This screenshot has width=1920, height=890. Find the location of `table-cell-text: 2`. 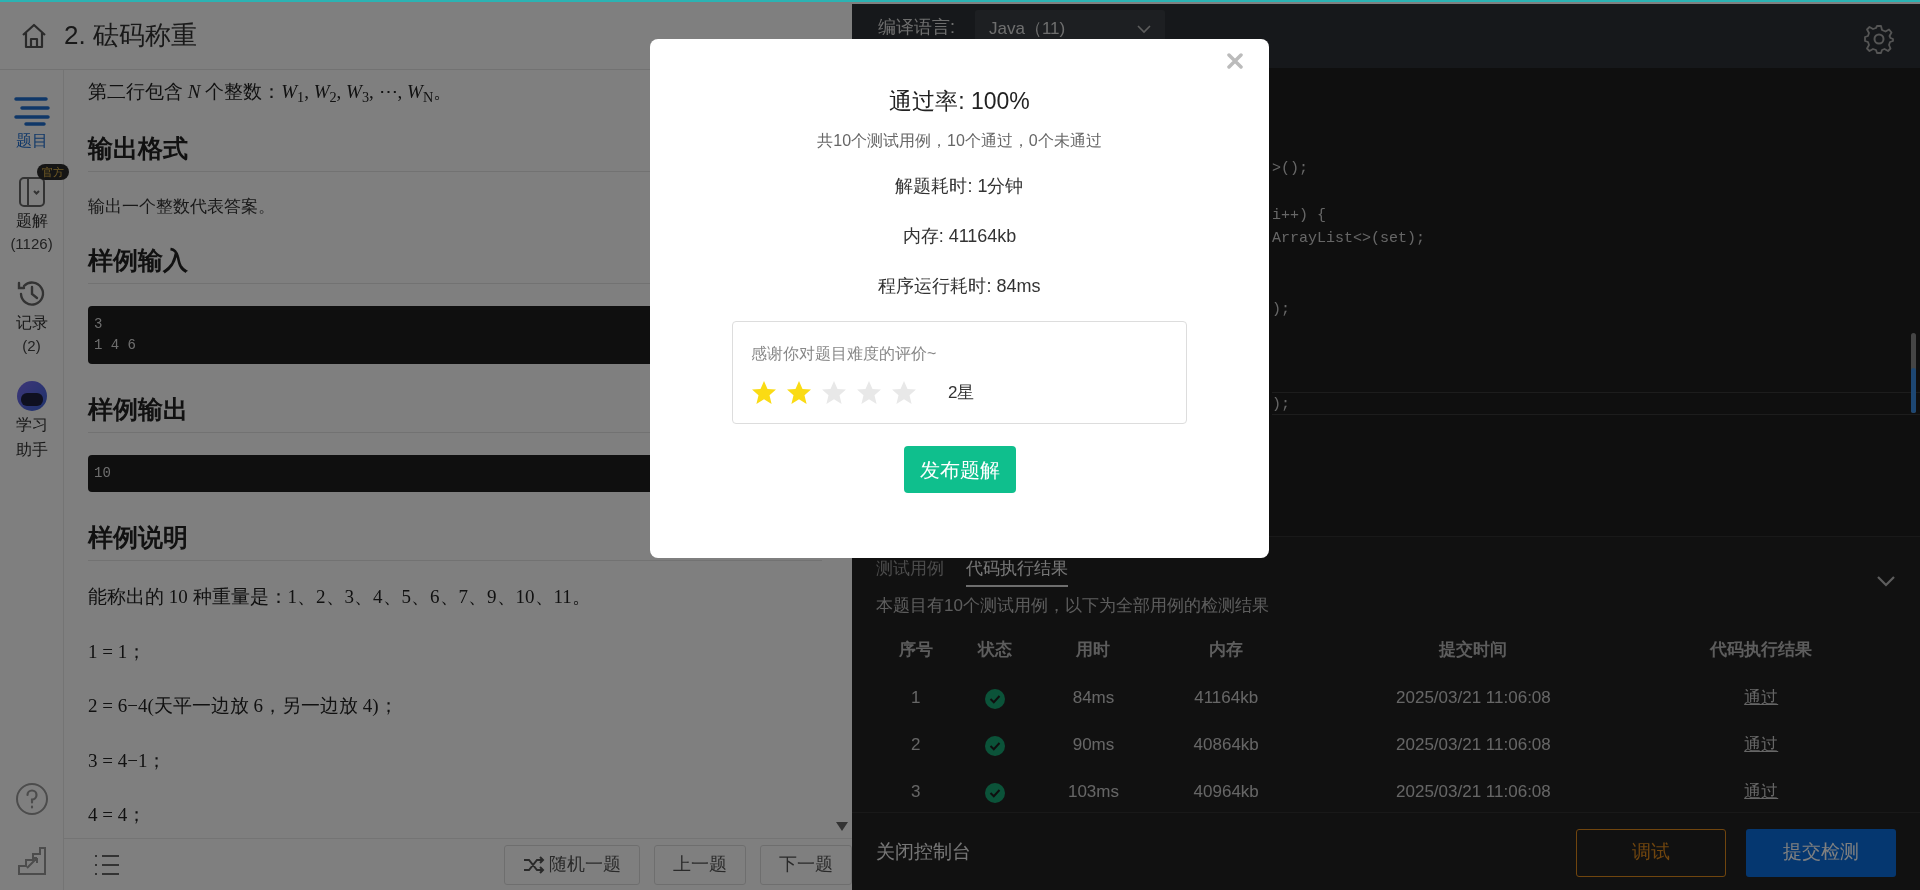

table-cell-text: 2 is located at coordinates (916, 745).